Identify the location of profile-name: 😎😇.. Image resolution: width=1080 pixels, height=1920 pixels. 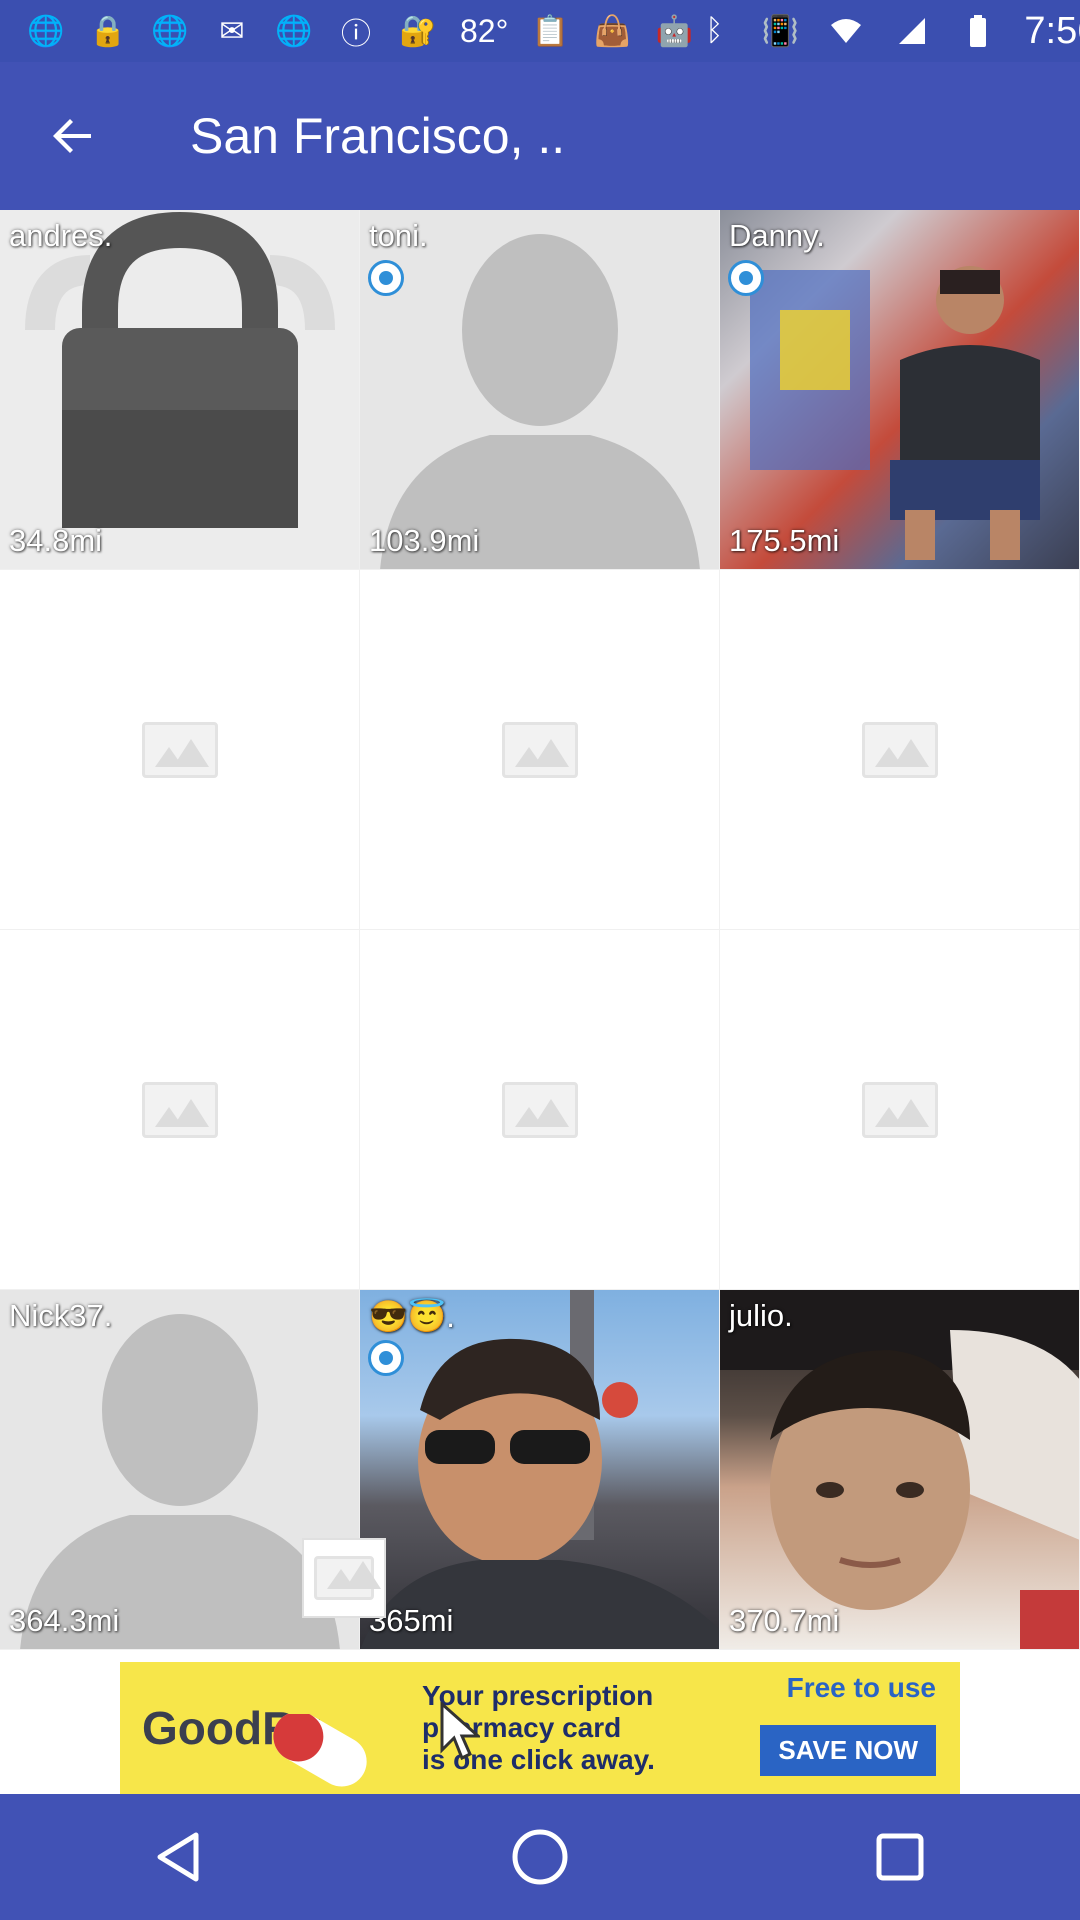
(412, 1316).